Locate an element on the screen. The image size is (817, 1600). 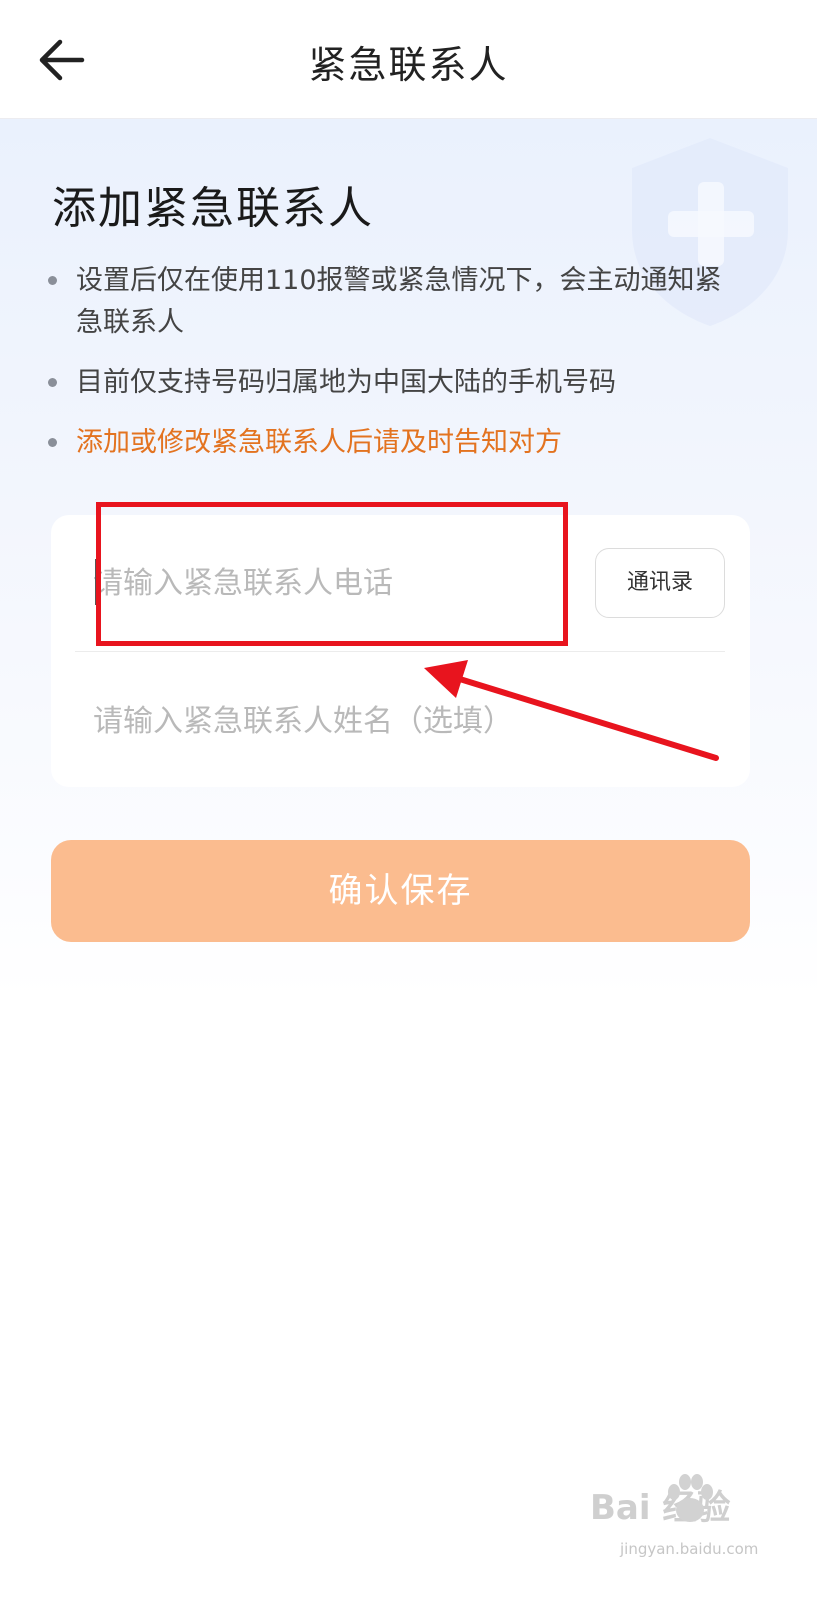
info-note-text: 设置后仅在使用110报警或紧急情况下，会主动通知紧急联系人 is located at coordinates (399, 301).